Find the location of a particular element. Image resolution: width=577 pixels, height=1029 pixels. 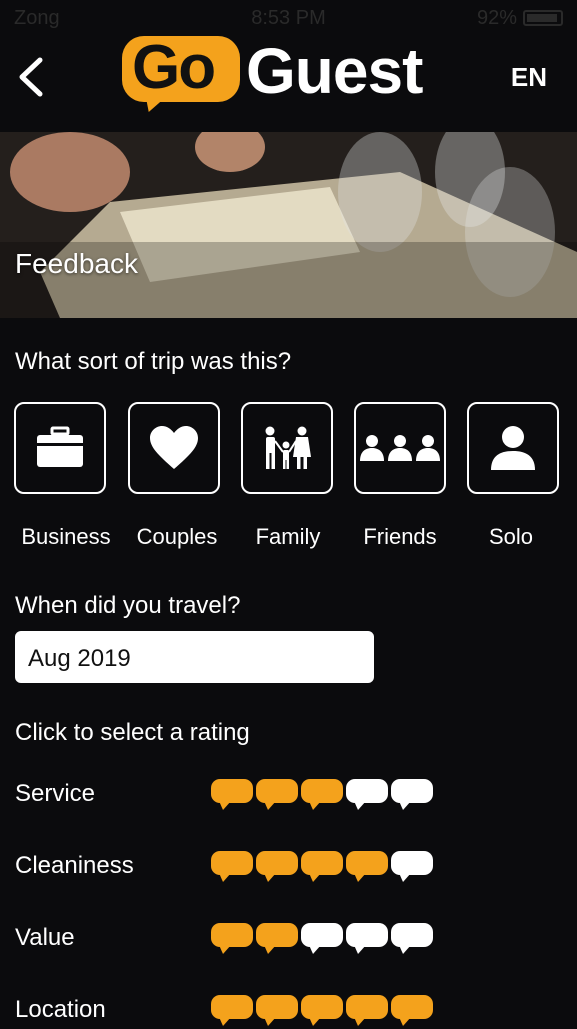

family-icon is located at coordinates (288, 447).